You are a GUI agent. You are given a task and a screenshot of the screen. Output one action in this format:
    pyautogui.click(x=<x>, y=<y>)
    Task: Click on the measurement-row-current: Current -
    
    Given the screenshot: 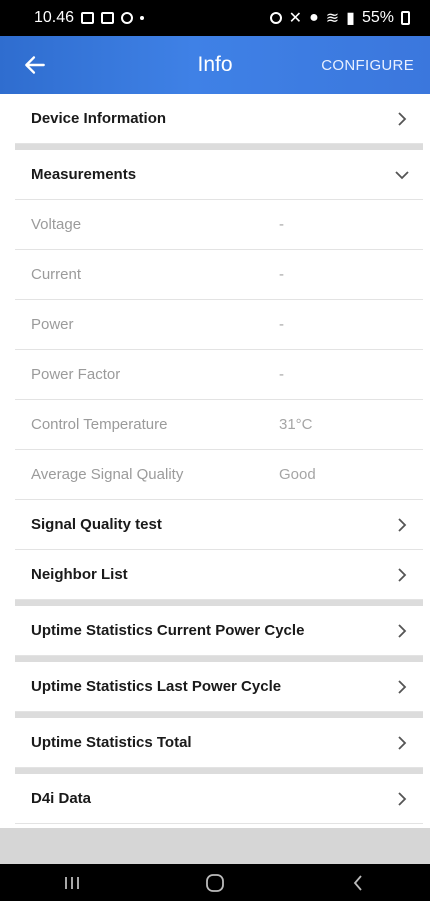 What is the action you would take?
    pyautogui.click(x=219, y=275)
    